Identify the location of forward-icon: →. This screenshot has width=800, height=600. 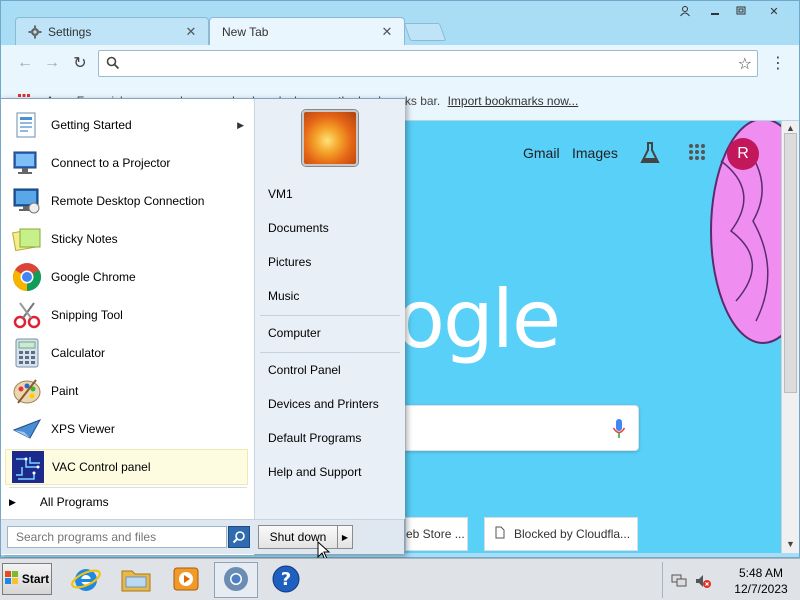
(52, 63).